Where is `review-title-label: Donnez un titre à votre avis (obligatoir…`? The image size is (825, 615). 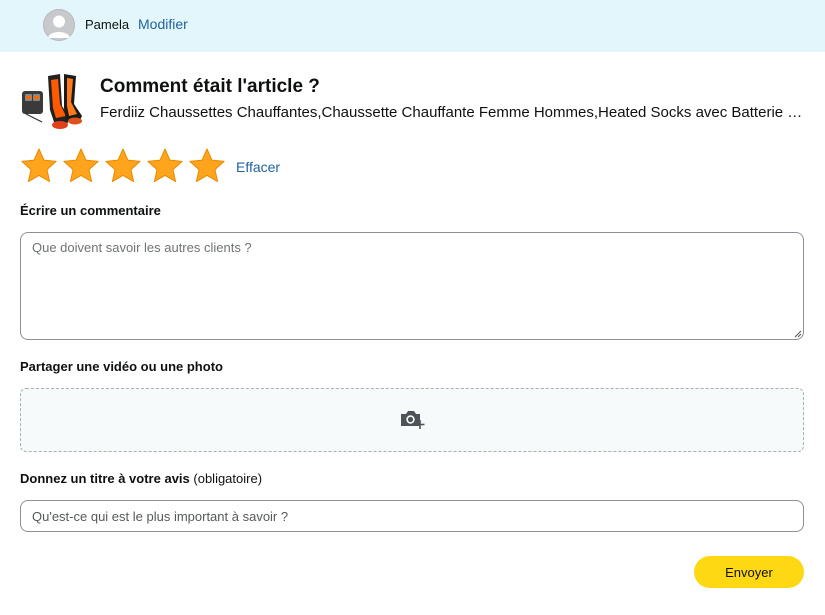 review-title-label: Donnez un titre à votre avis (obligatoir… is located at coordinates (141, 478).